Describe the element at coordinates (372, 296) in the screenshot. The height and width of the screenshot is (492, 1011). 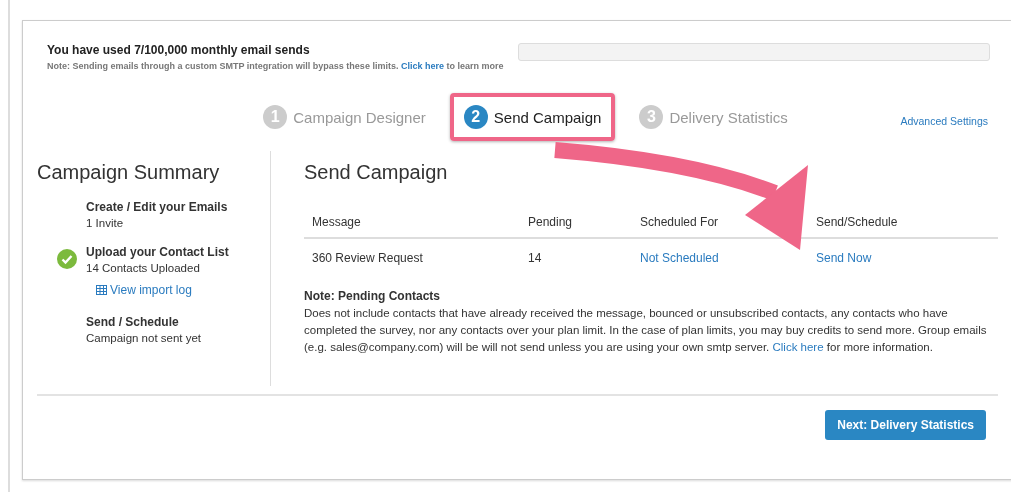
I see `note-title: Note: Pending Contacts` at that location.